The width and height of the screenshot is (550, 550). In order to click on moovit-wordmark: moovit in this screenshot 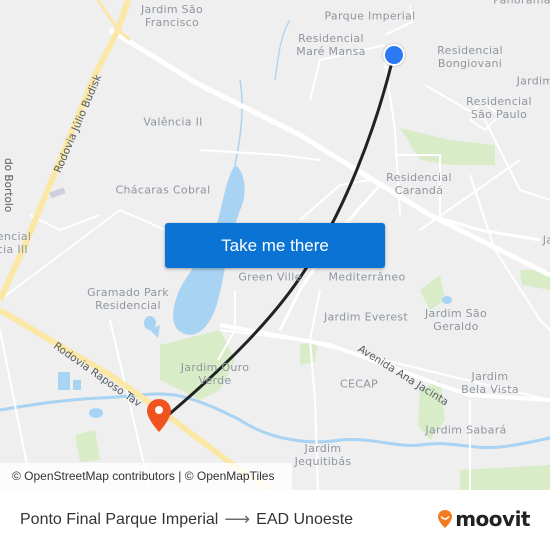, I will do `click(492, 519)`.